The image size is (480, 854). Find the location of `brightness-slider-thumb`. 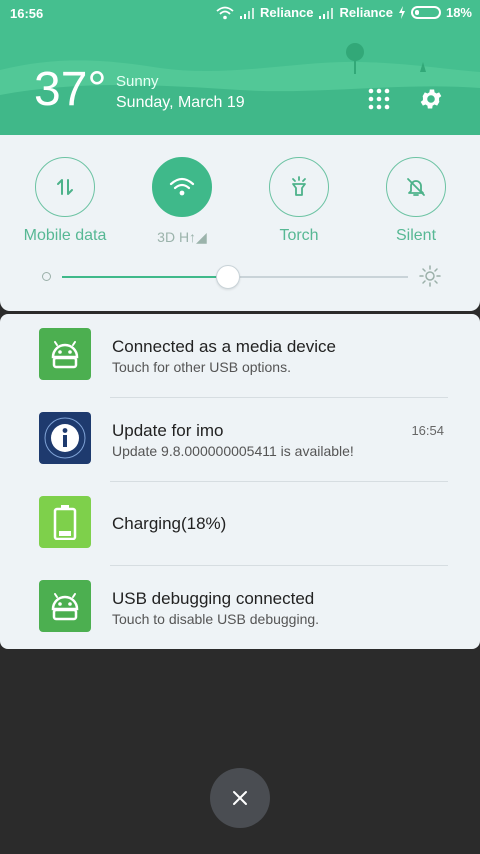

brightness-slider-thumb is located at coordinates (228, 277).